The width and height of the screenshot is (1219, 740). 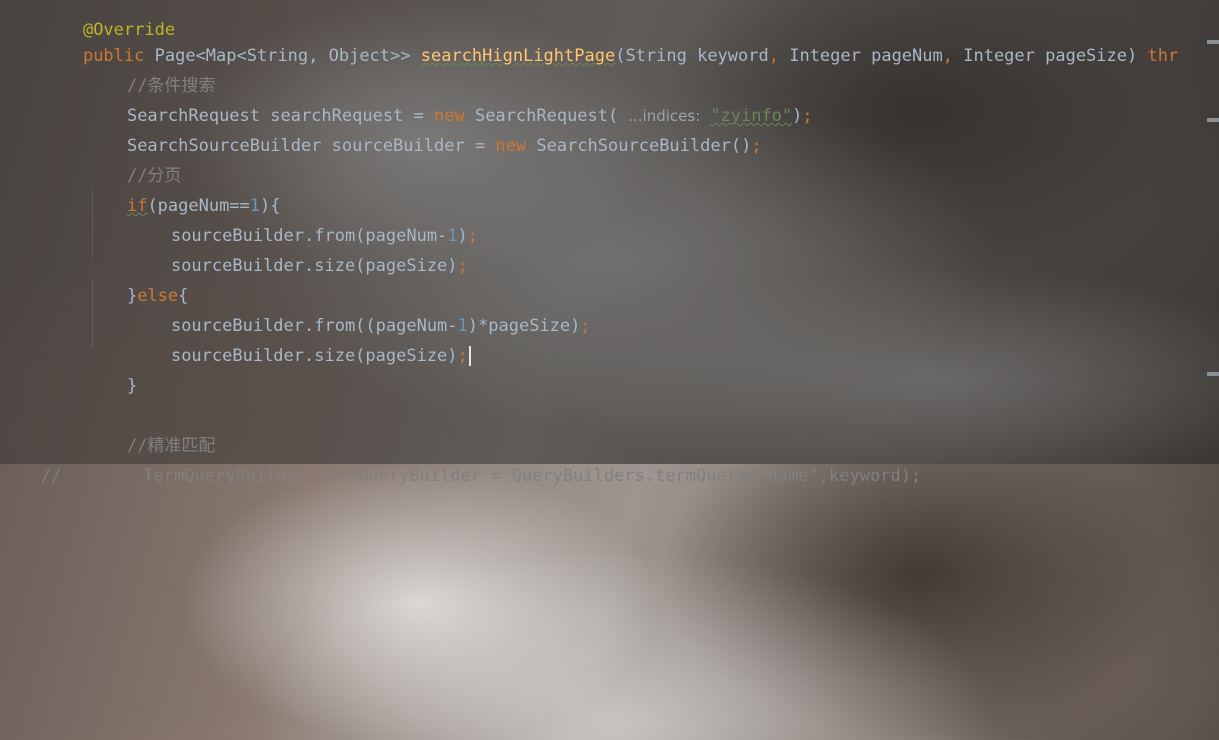 I want to click on method-name: searchHignLightPage, so click(x=518, y=56).